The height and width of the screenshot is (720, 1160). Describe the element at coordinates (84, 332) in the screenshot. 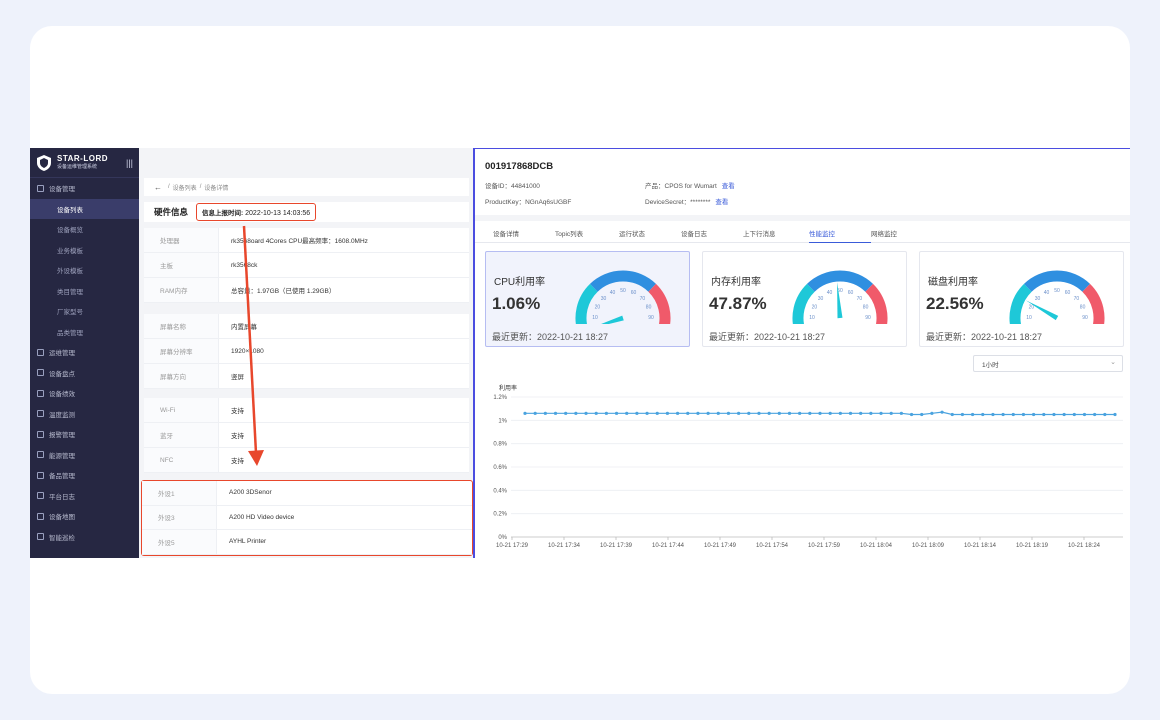

I see `sidebar-item: 品类管理` at that location.